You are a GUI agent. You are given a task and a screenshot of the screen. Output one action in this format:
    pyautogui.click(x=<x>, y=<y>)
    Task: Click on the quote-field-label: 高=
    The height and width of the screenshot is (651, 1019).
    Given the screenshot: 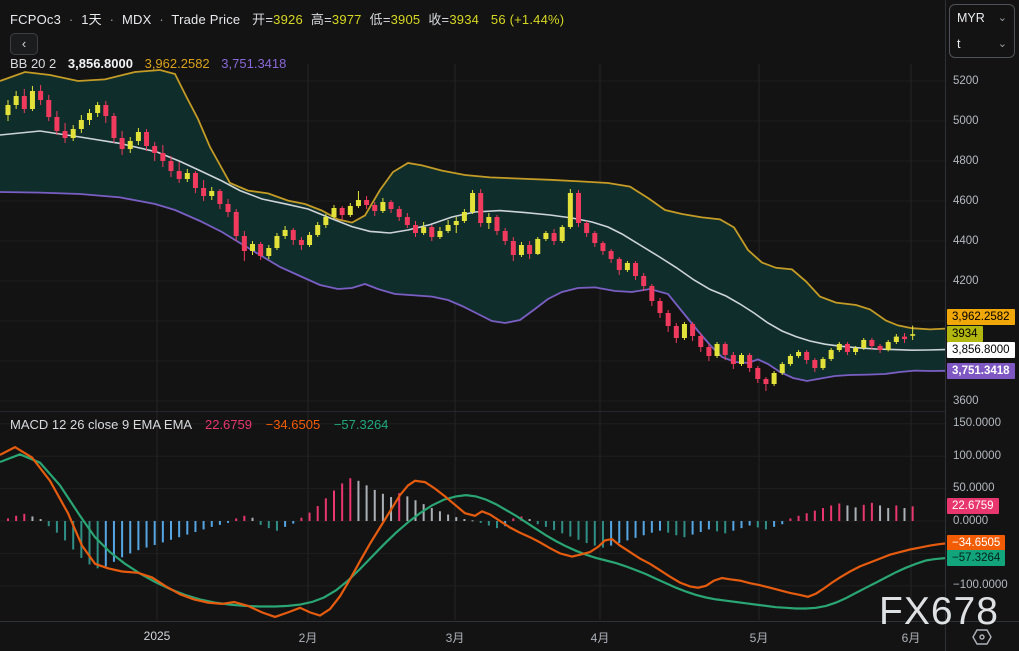 What is the action you would take?
    pyautogui.click(x=321, y=19)
    